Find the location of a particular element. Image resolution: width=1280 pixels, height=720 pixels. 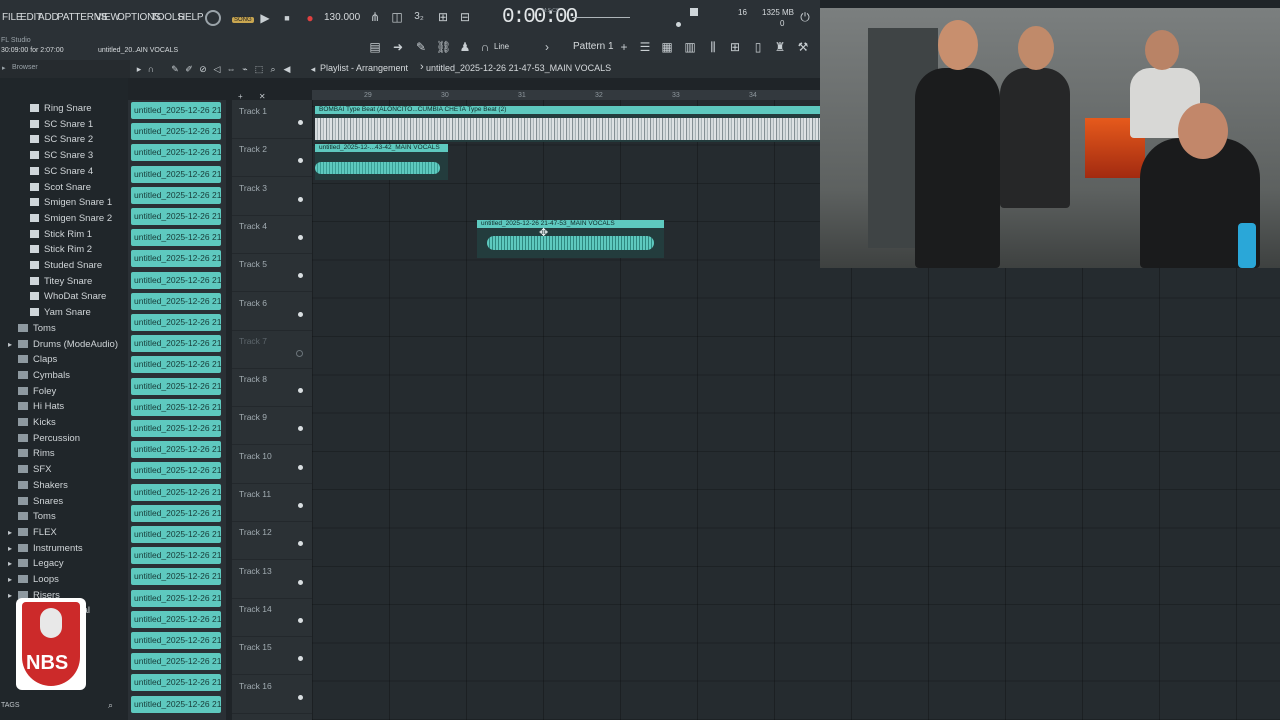

channel-rack-icon: ▥ is located at coordinates (690, 47).